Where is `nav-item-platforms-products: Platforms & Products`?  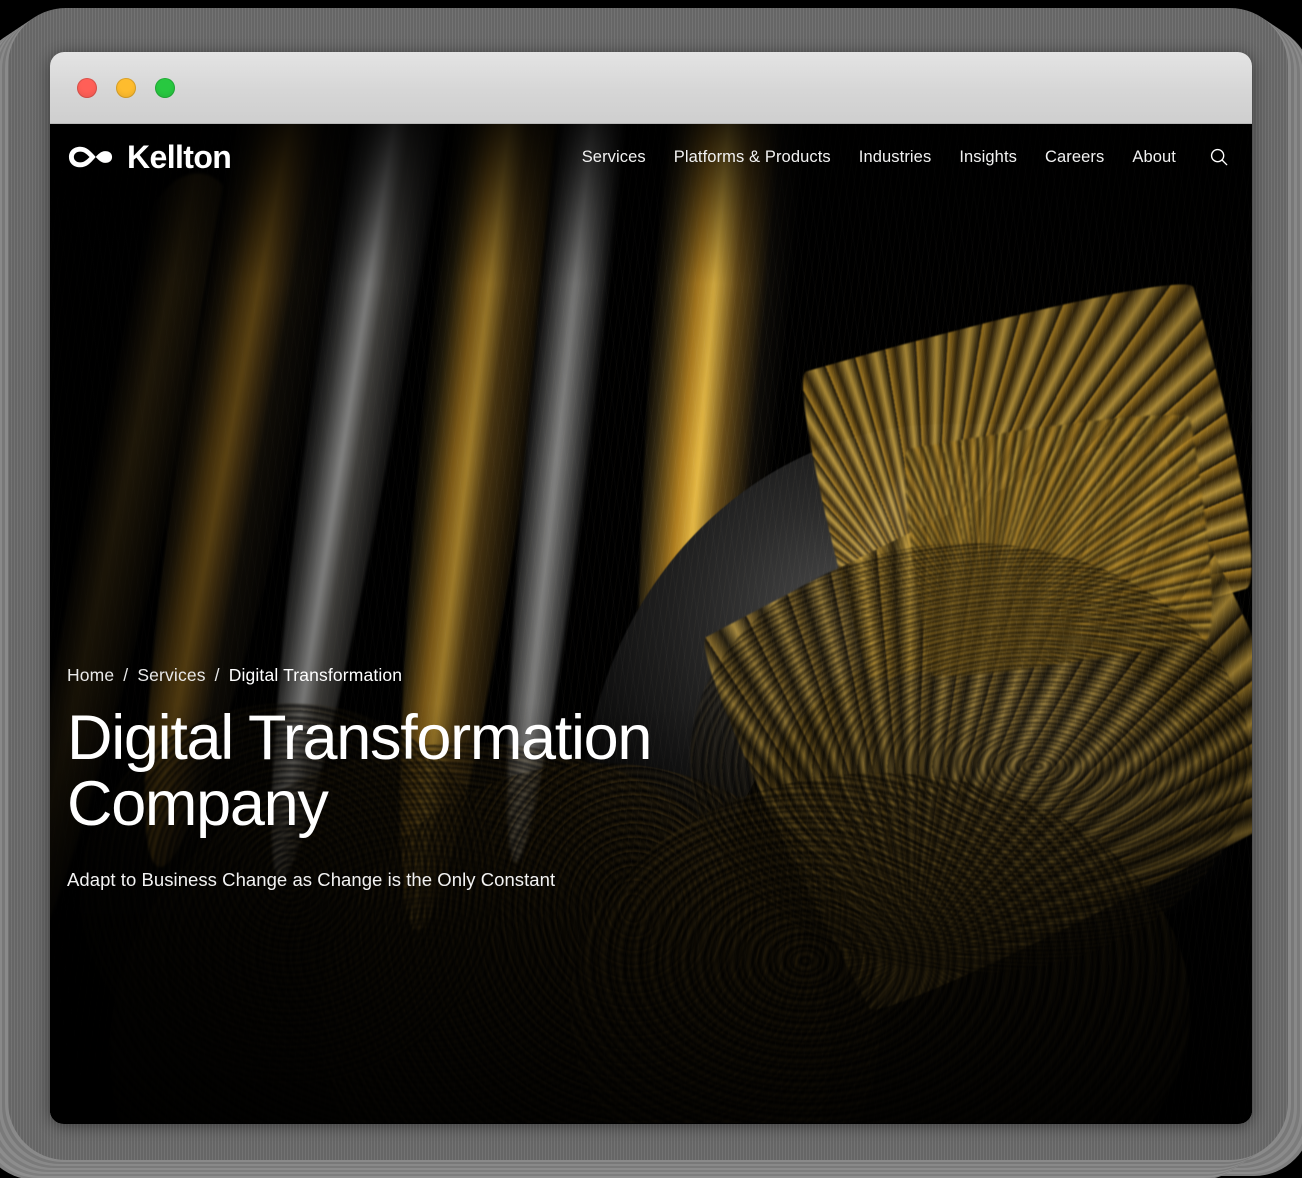 nav-item-platforms-products: Platforms & Products is located at coordinates (752, 157).